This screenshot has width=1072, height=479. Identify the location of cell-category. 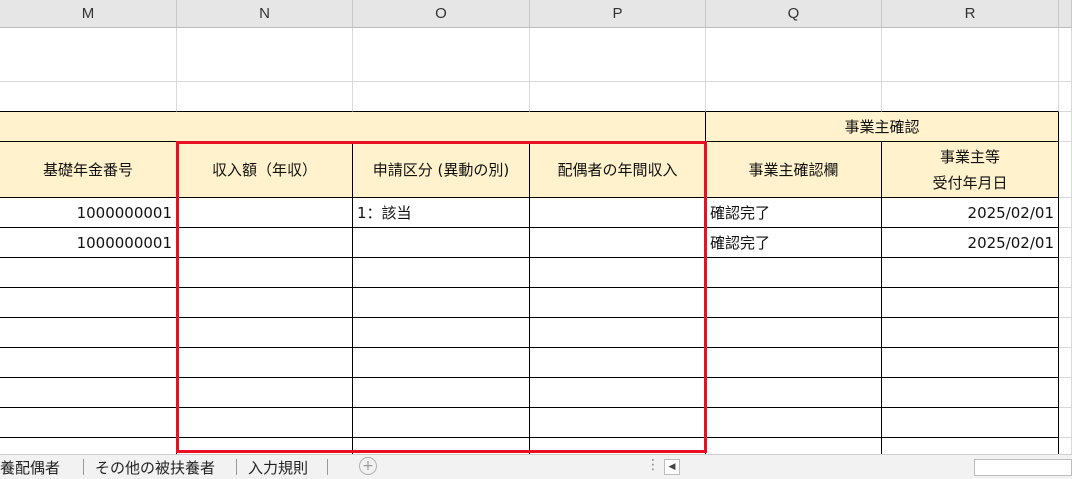
(441, 243).